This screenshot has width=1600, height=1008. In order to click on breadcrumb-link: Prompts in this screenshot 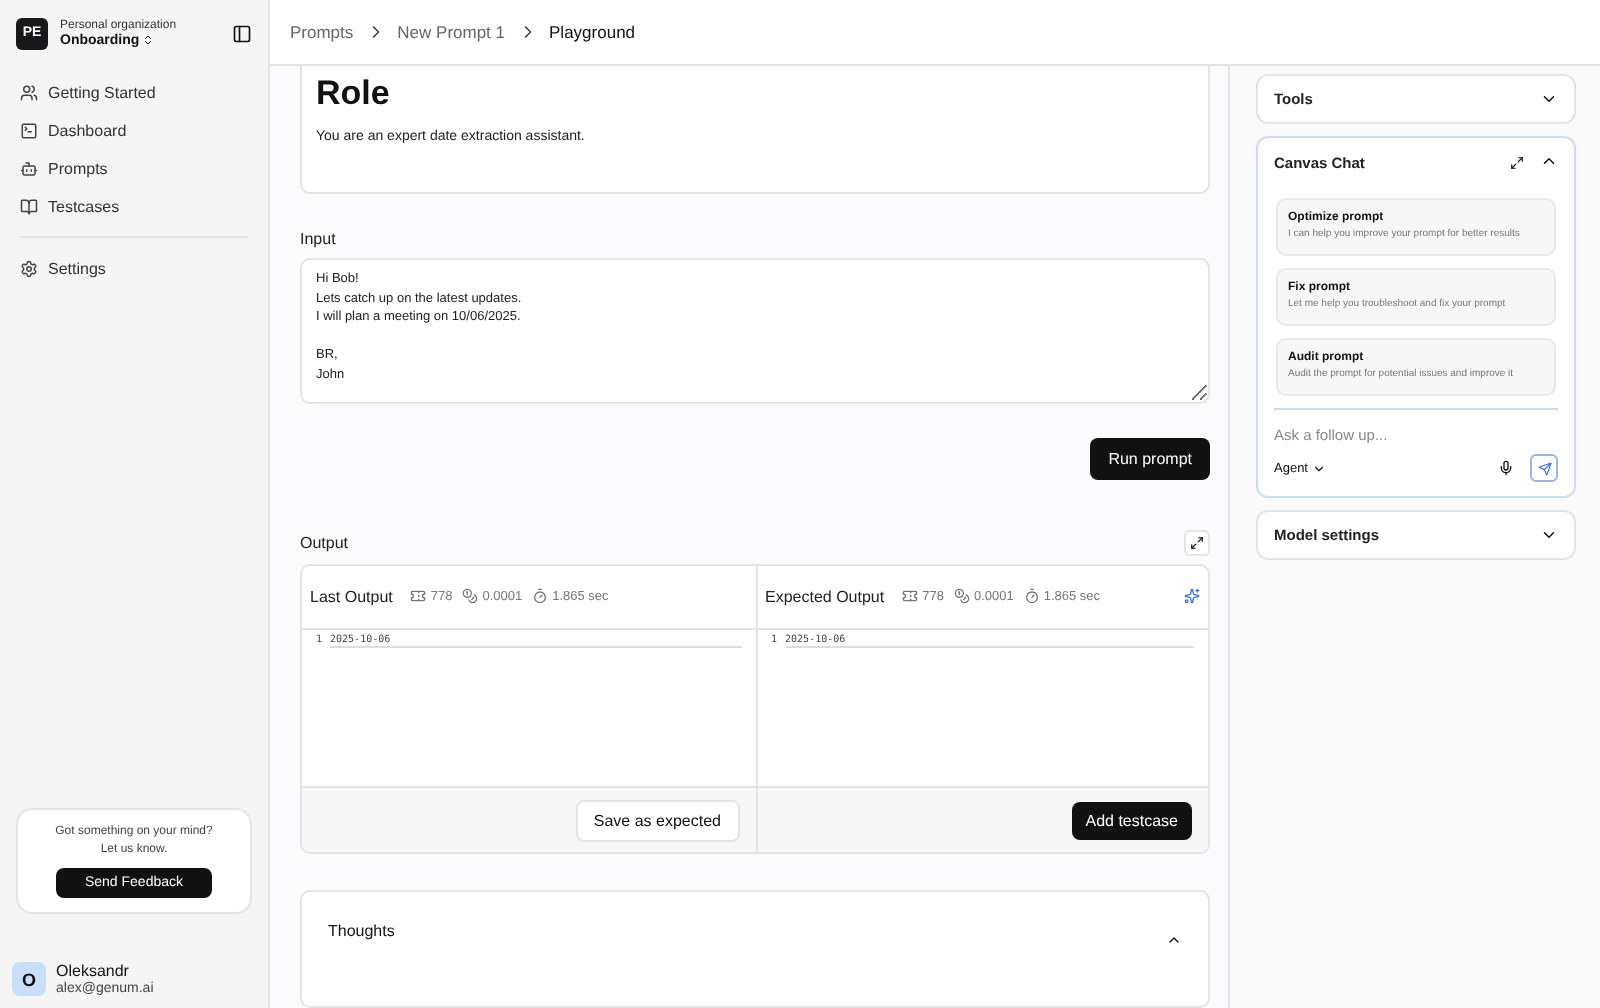, I will do `click(322, 32)`.